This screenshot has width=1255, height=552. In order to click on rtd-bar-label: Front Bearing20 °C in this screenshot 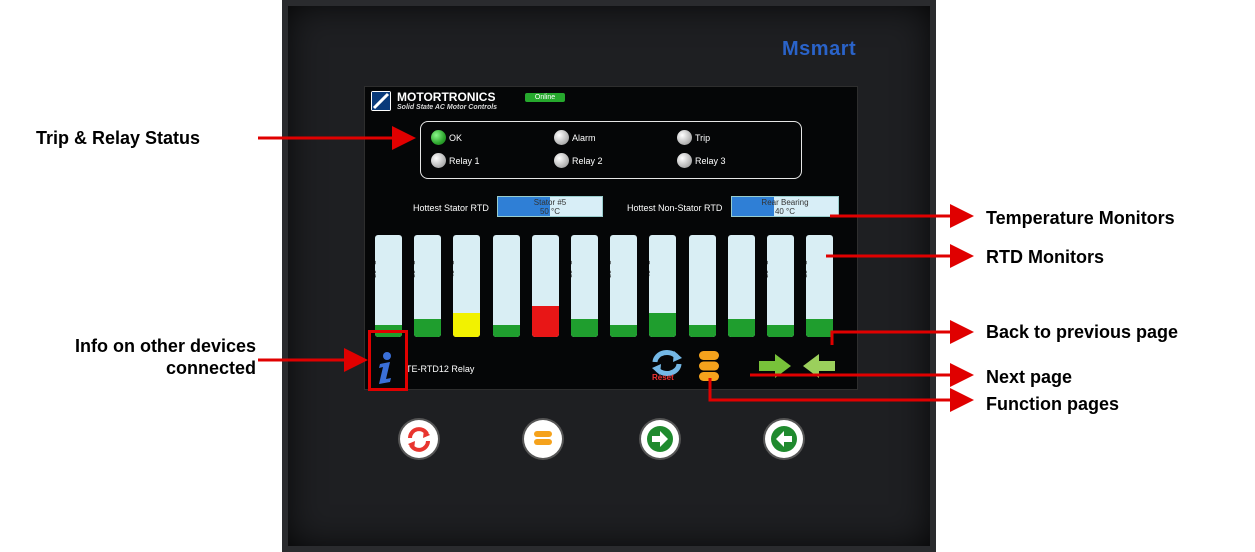, I will do `click(623, 269)`.